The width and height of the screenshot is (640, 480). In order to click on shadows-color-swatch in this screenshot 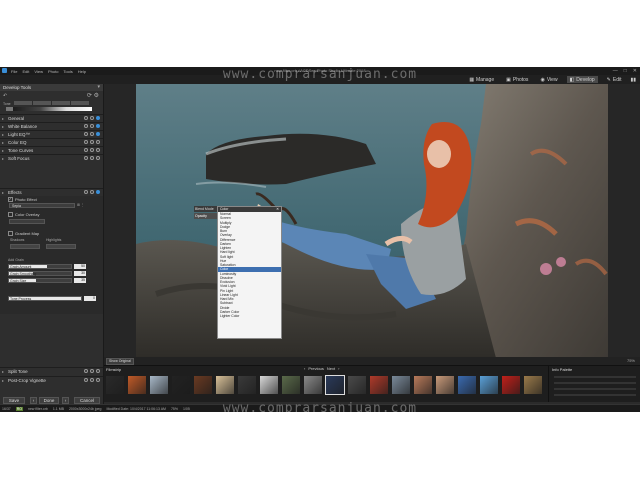, I will do `click(25, 246)`.